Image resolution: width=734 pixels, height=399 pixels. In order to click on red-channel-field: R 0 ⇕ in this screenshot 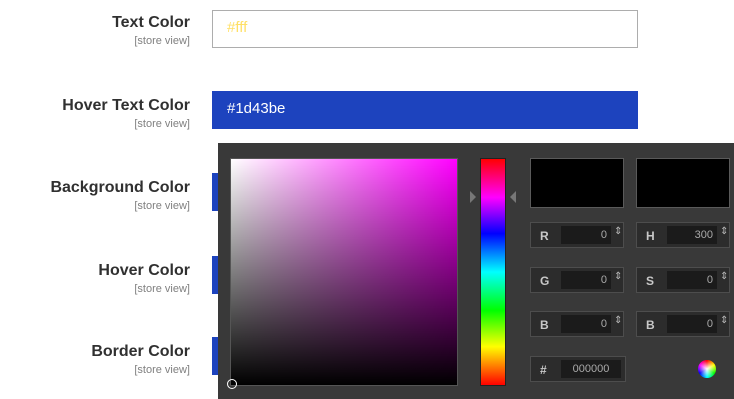, I will do `click(577, 235)`.